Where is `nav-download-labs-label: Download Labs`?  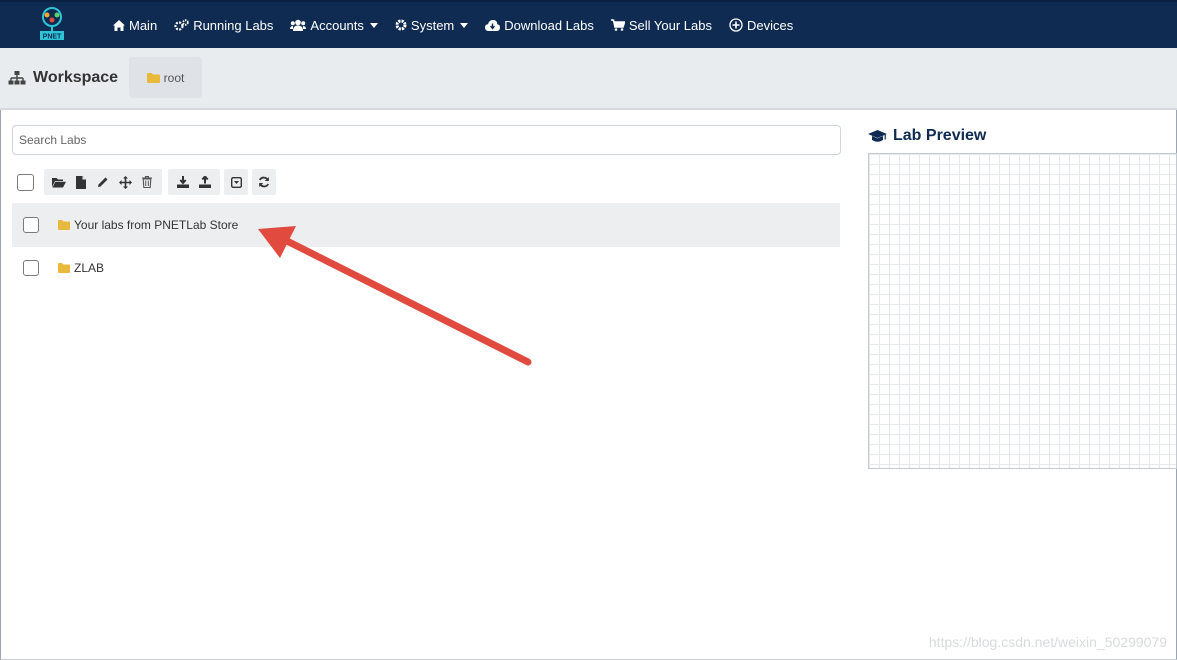
nav-download-labs-label: Download Labs is located at coordinates (549, 25).